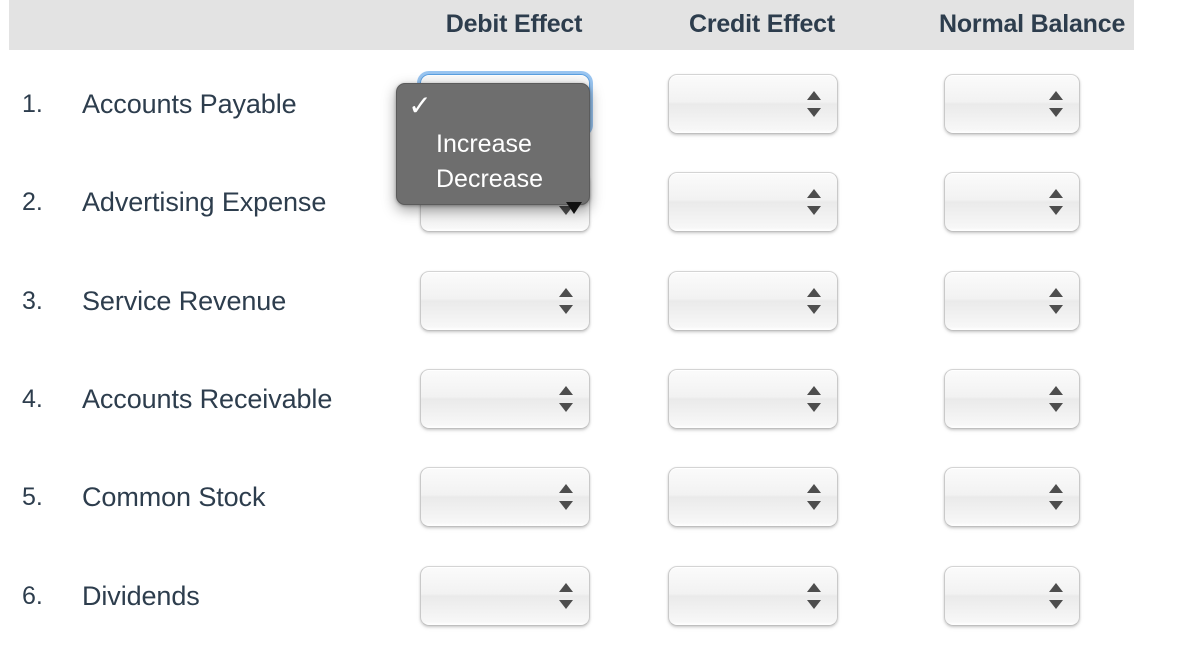 This screenshot has height=645, width=1200. What do you see at coordinates (493, 105) in the screenshot?
I see `dropdown-option-blank: ✓` at bounding box center [493, 105].